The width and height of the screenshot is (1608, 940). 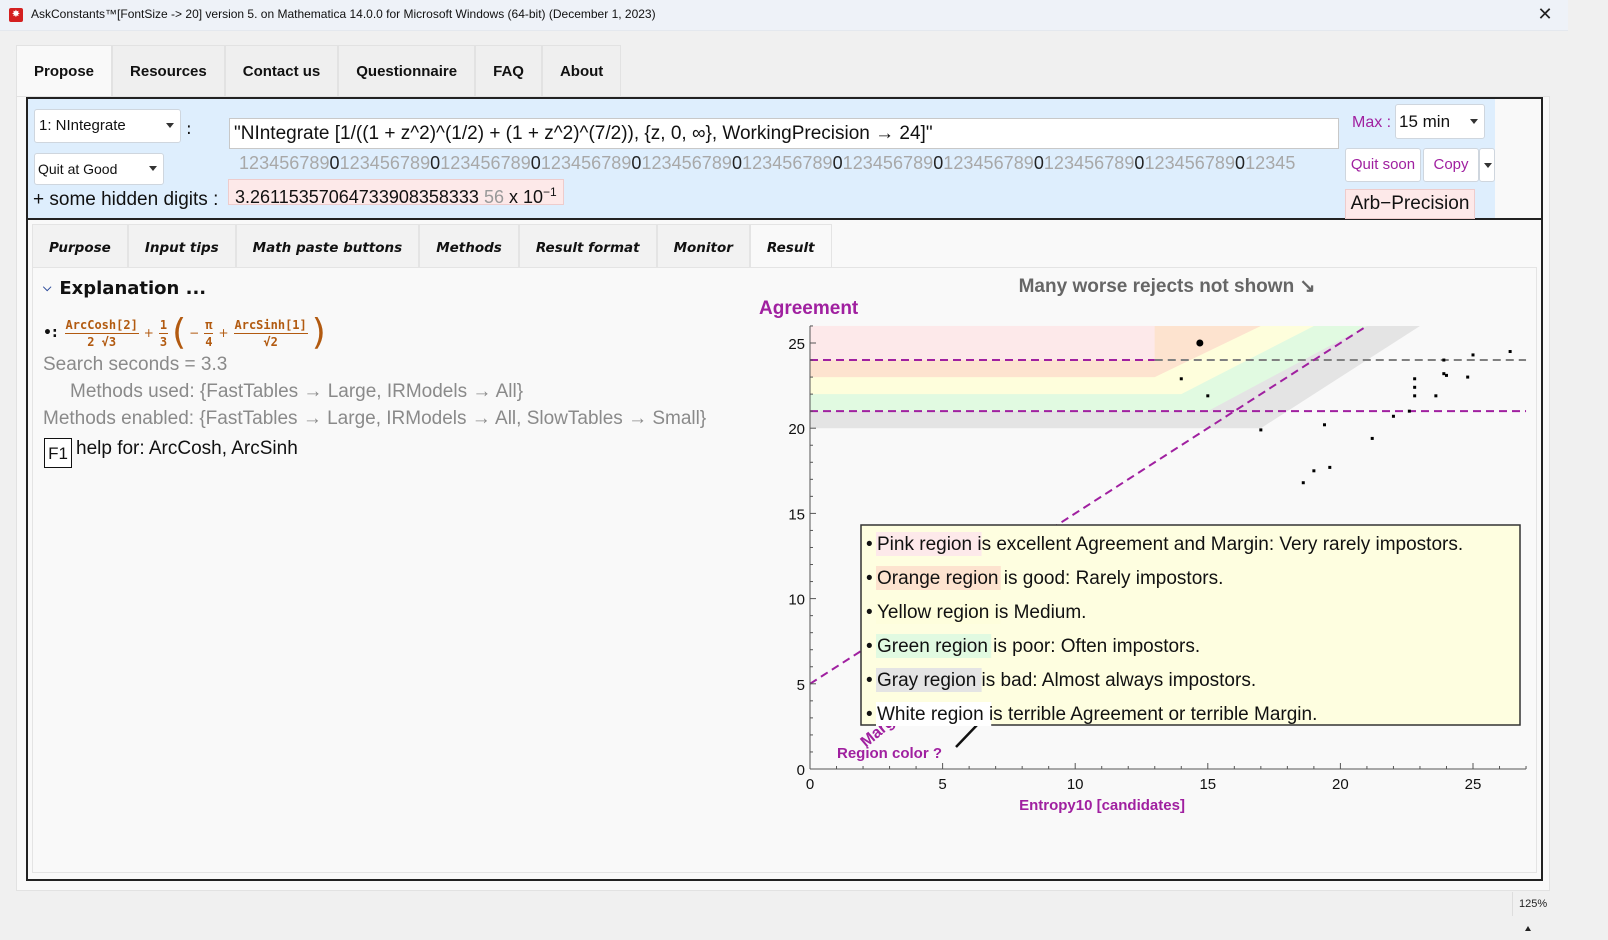 I want to click on max-time-value: 15 min, so click(x=1425, y=121).